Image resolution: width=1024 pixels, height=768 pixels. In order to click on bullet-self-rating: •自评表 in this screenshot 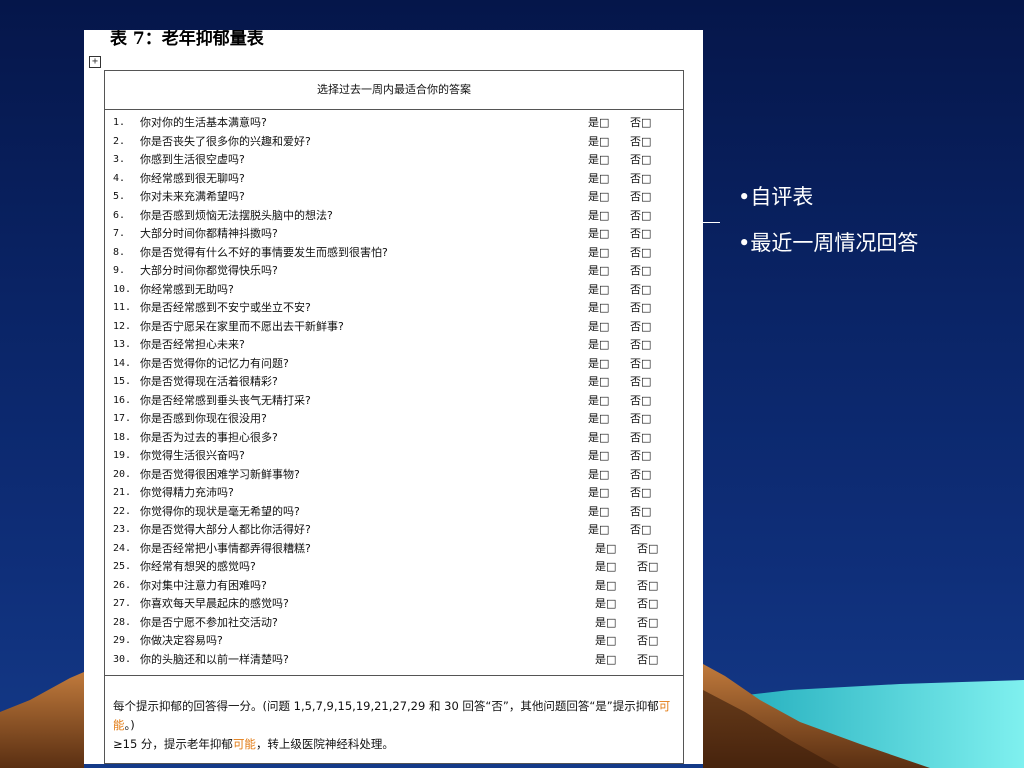, I will do `click(776, 197)`.